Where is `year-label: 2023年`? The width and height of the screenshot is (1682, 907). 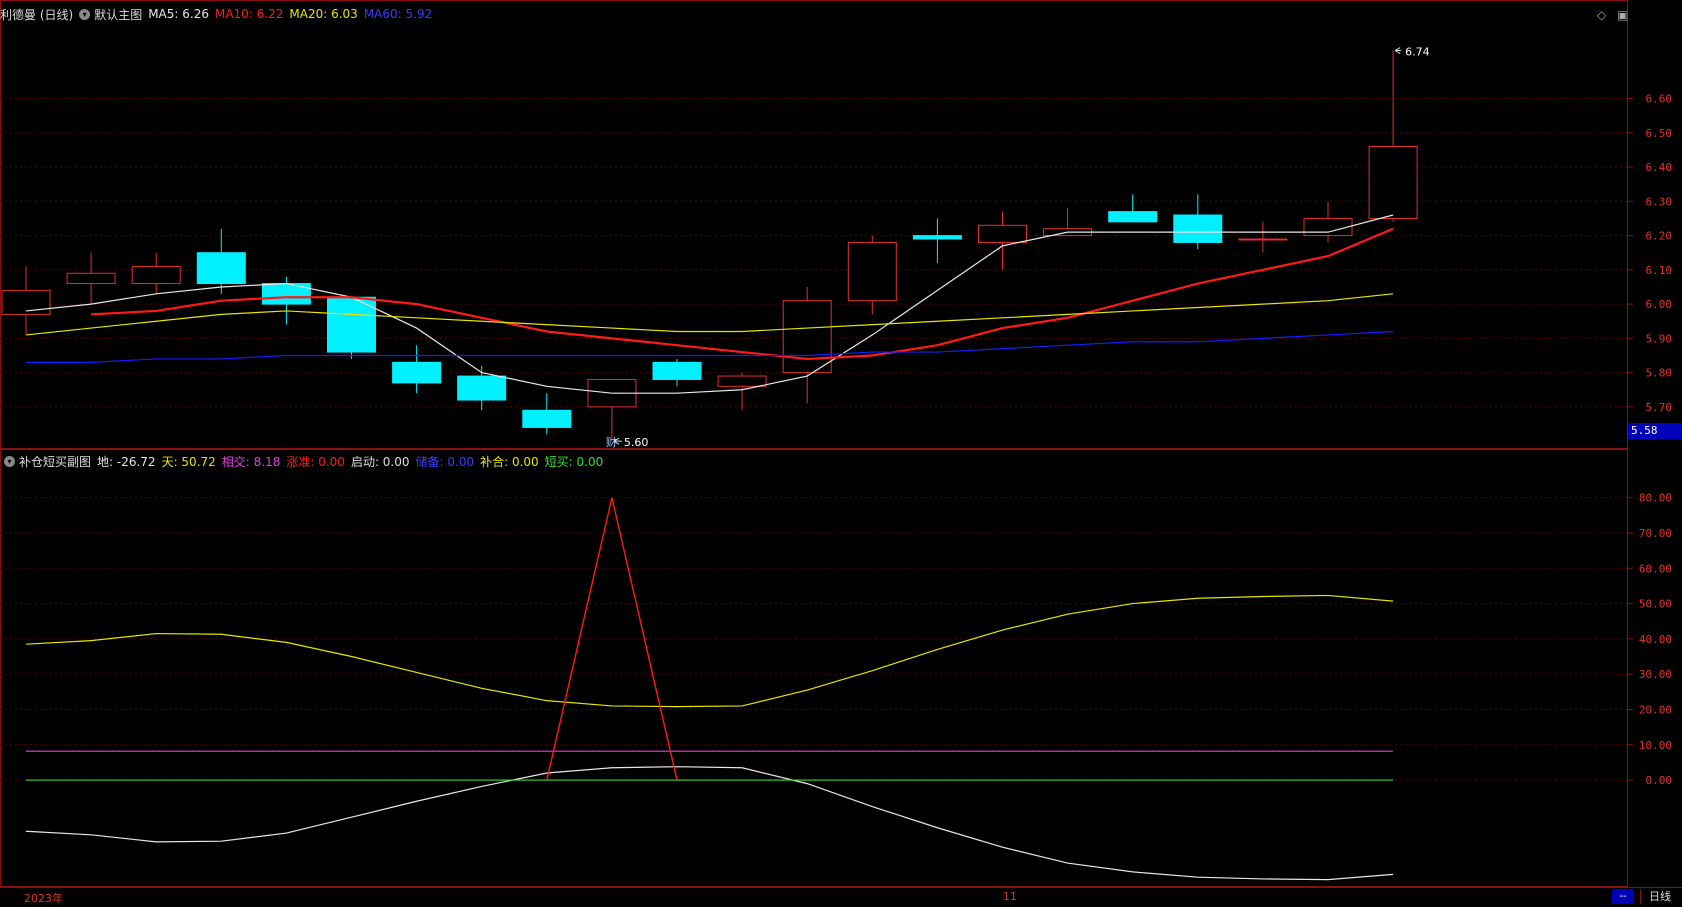
year-label: 2023年 is located at coordinates (43, 898).